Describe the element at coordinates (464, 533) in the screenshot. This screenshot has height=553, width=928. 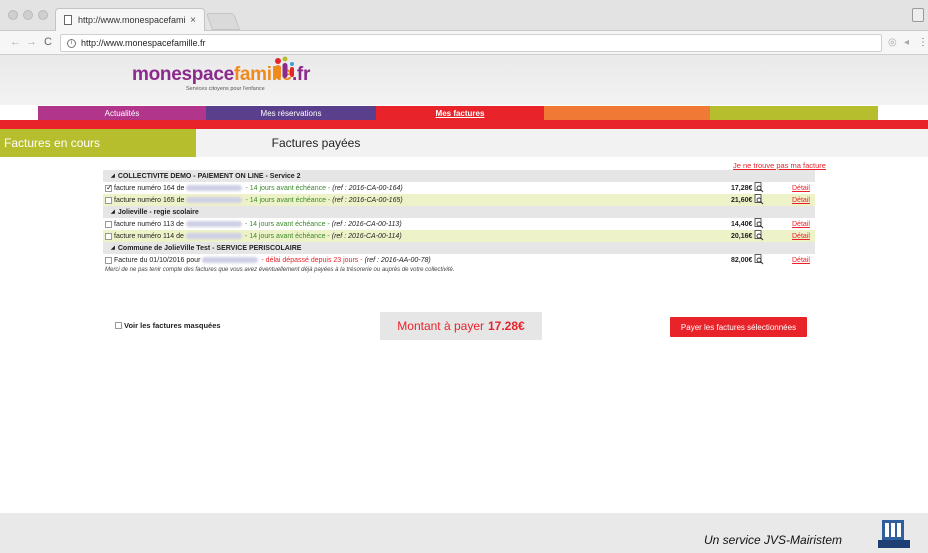
I see `site-footer: Un service JVS-Mairistem` at that location.